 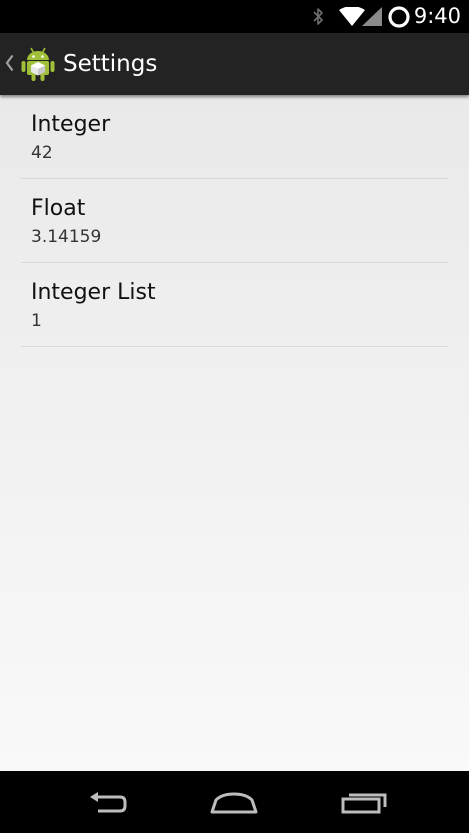 I want to click on status-clock: 9:40, so click(x=437, y=16).